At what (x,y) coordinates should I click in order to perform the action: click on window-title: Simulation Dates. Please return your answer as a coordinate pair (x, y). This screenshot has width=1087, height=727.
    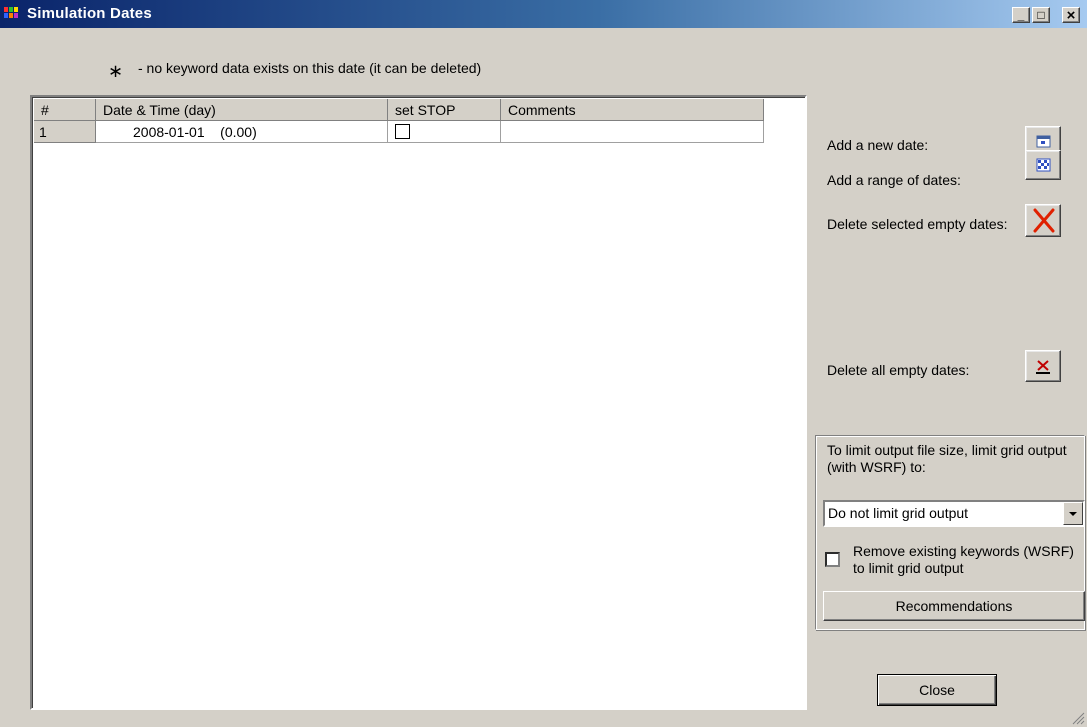
    Looking at the image, I should click on (89, 13).